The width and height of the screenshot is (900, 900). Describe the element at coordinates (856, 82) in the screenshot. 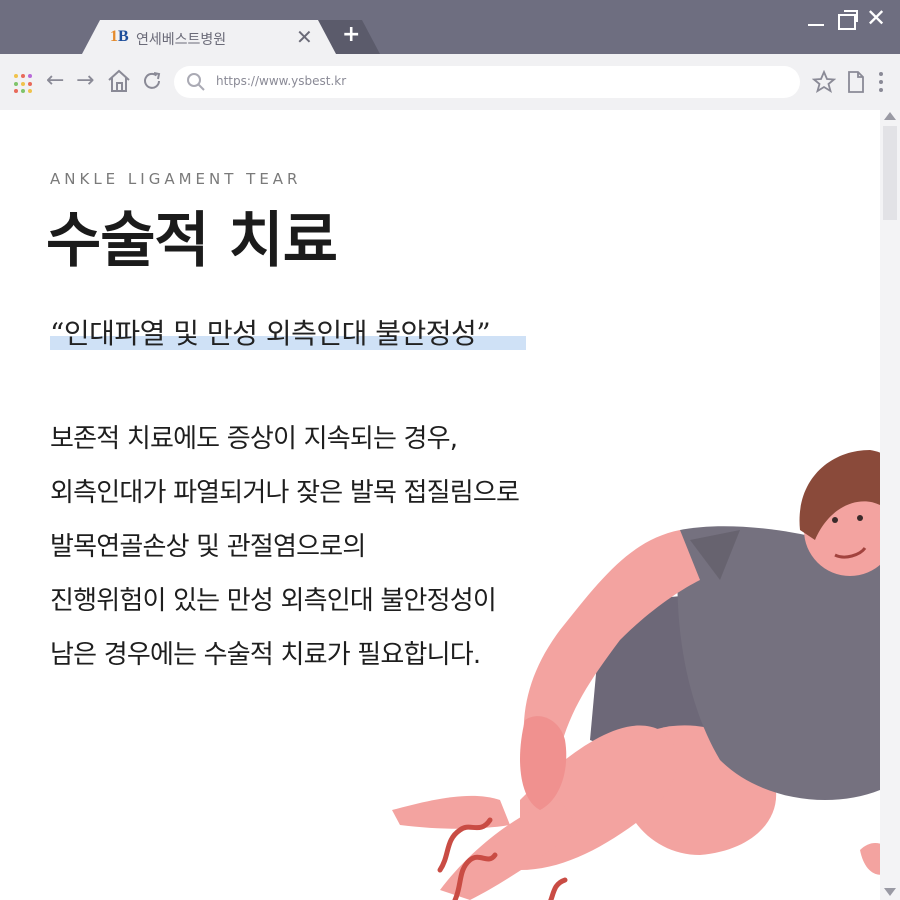

I see `page-icon` at that location.